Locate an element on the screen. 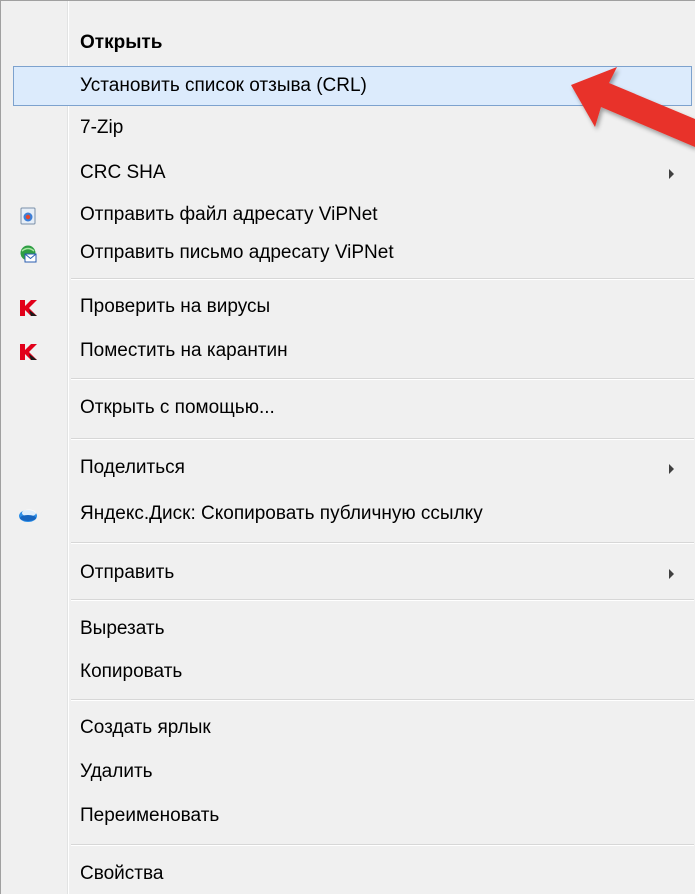 Image resolution: width=695 pixels, height=894 pixels. menu-item-delete: Удалить is located at coordinates (347, 772).